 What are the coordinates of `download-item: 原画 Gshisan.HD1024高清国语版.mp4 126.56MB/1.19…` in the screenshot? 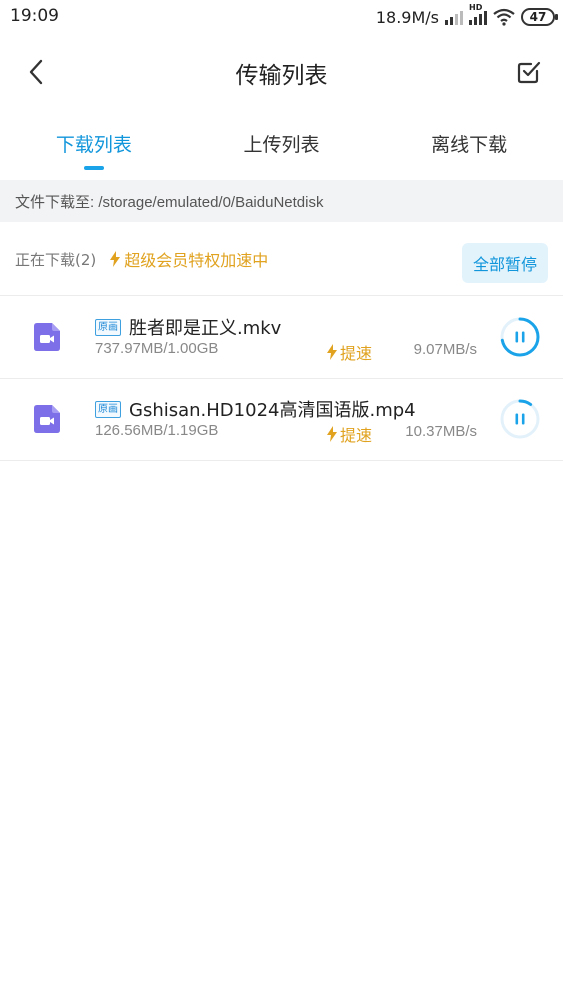 It's located at (281, 419).